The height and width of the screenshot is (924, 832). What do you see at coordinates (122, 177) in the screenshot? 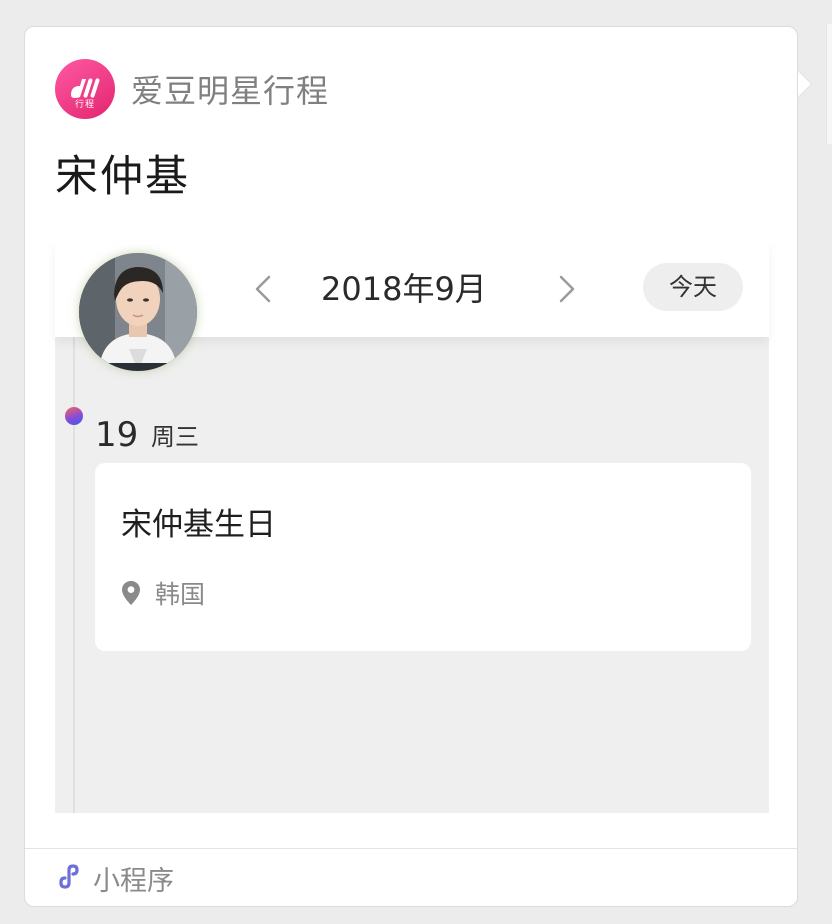
I see `page-title: 宋仲基` at bounding box center [122, 177].